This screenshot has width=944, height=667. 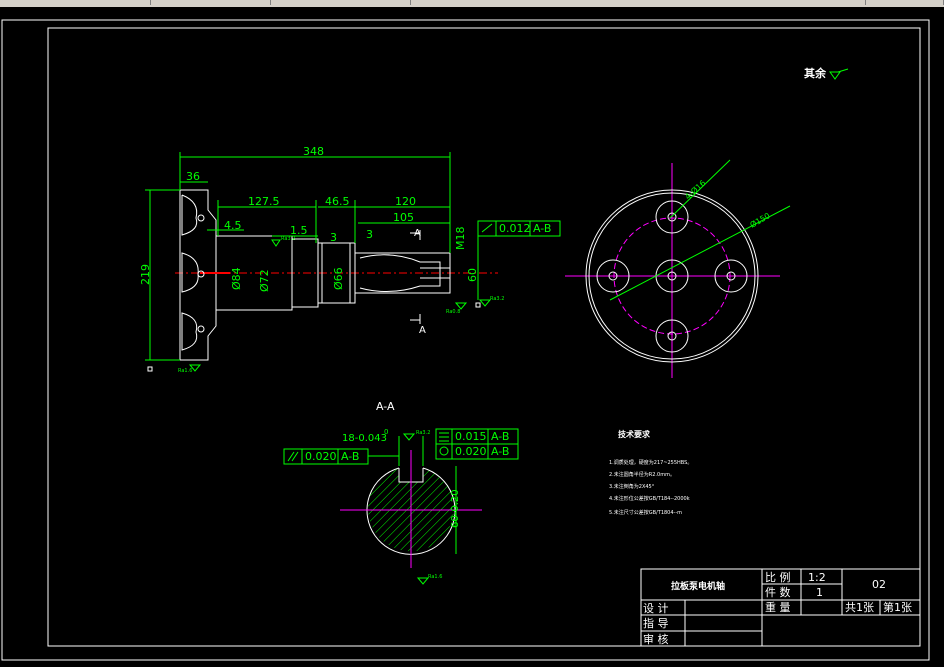 I want to click on part-name: 拉板泵电机轴, so click(x=698, y=586).